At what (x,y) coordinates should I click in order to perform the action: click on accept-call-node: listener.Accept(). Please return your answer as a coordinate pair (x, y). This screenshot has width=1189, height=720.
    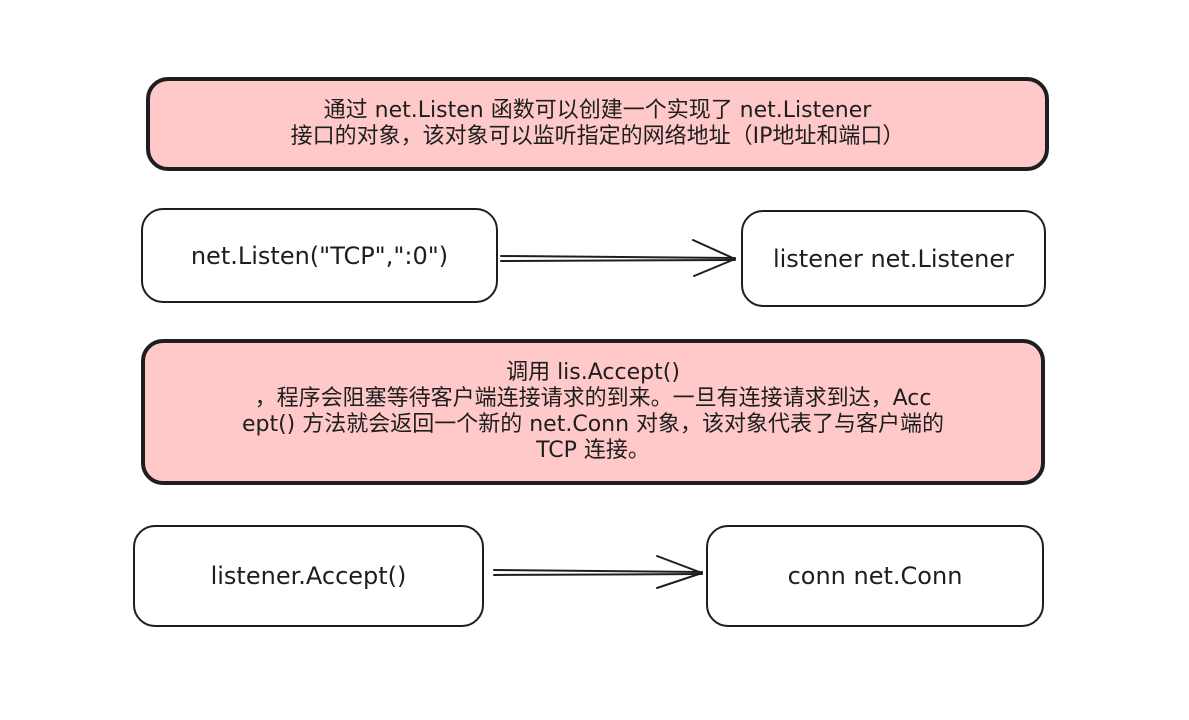
    Looking at the image, I should click on (308, 576).